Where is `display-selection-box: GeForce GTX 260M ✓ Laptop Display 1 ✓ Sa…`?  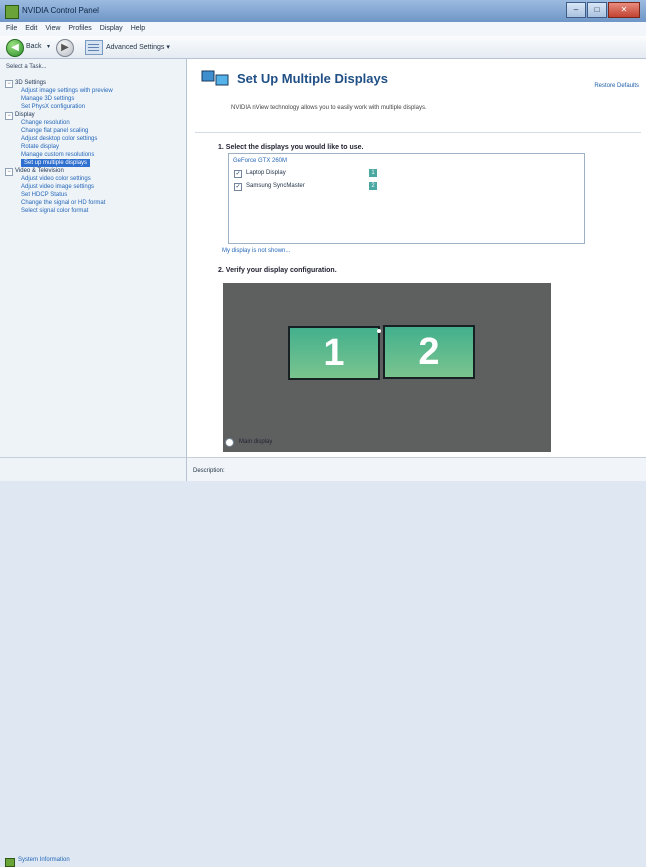 display-selection-box: GeForce GTX 260M ✓ Laptop Display 1 ✓ Sa… is located at coordinates (406, 198).